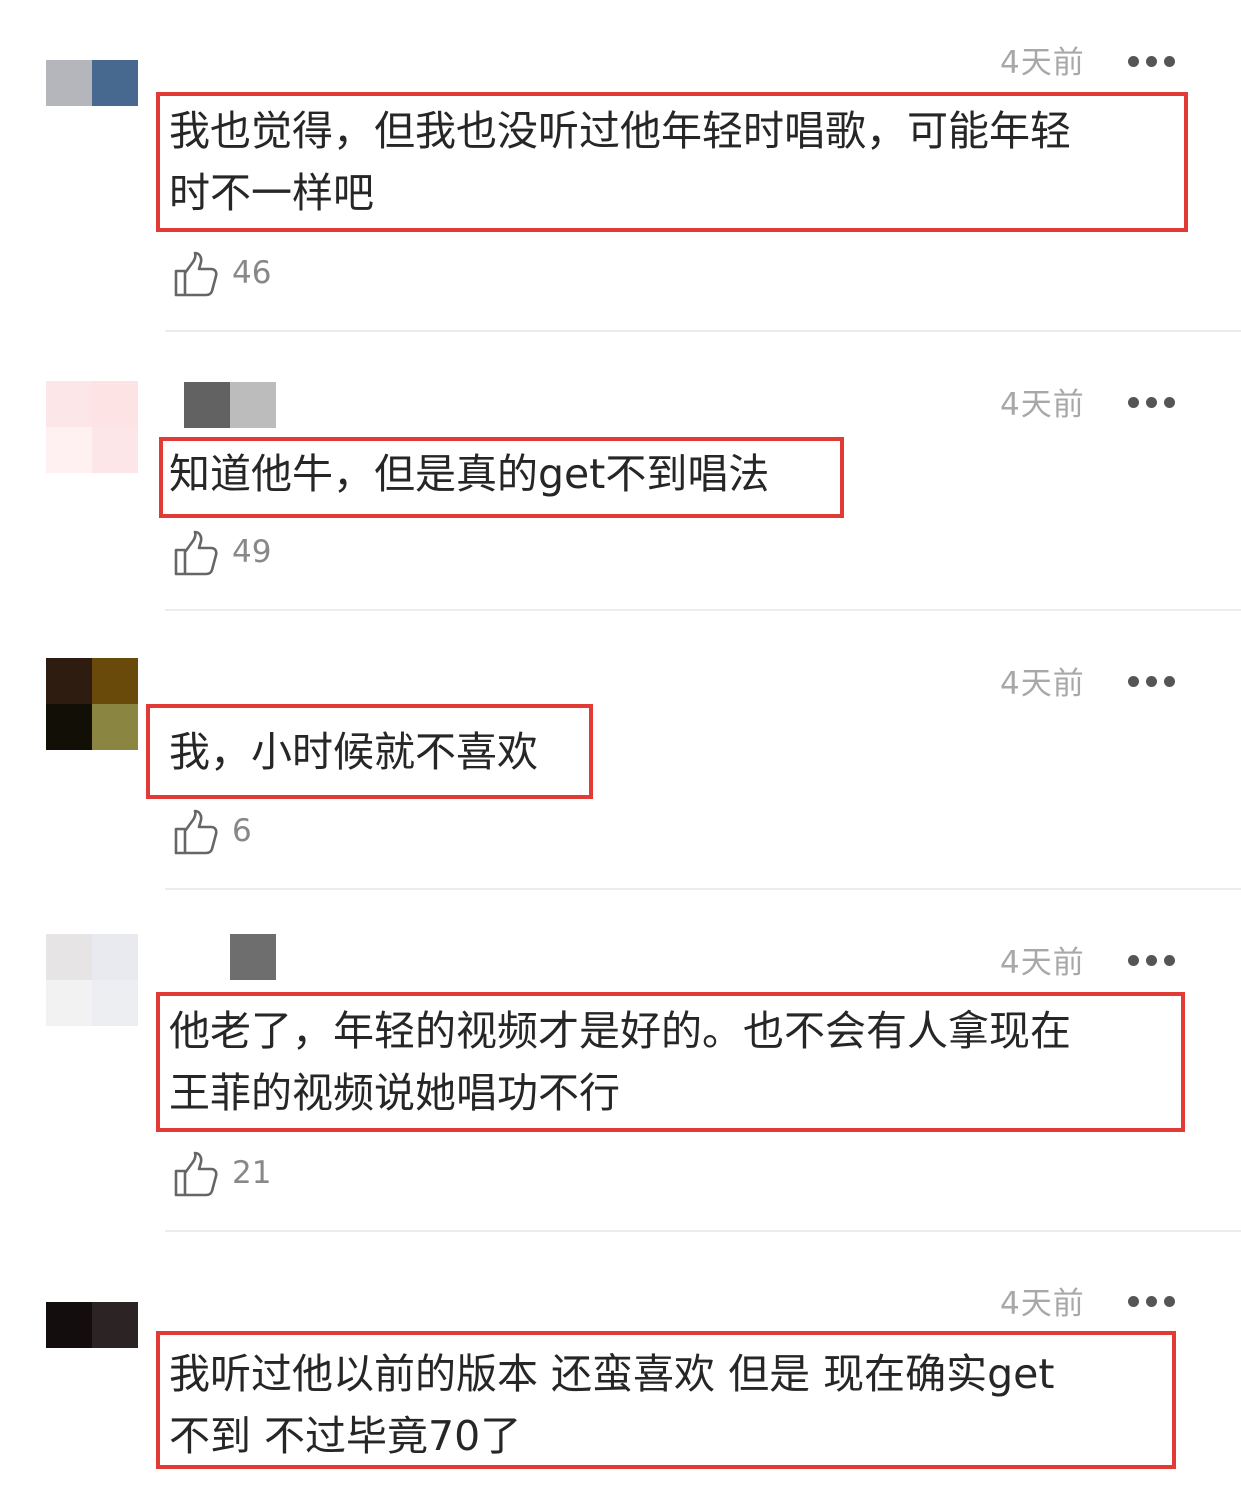  Describe the element at coordinates (620, 1062) in the screenshot. I see `comment-text: 他老了，年轻的视频才是好的。也不会有人拿现在 王菲的视频说她唱功不行` at that location.